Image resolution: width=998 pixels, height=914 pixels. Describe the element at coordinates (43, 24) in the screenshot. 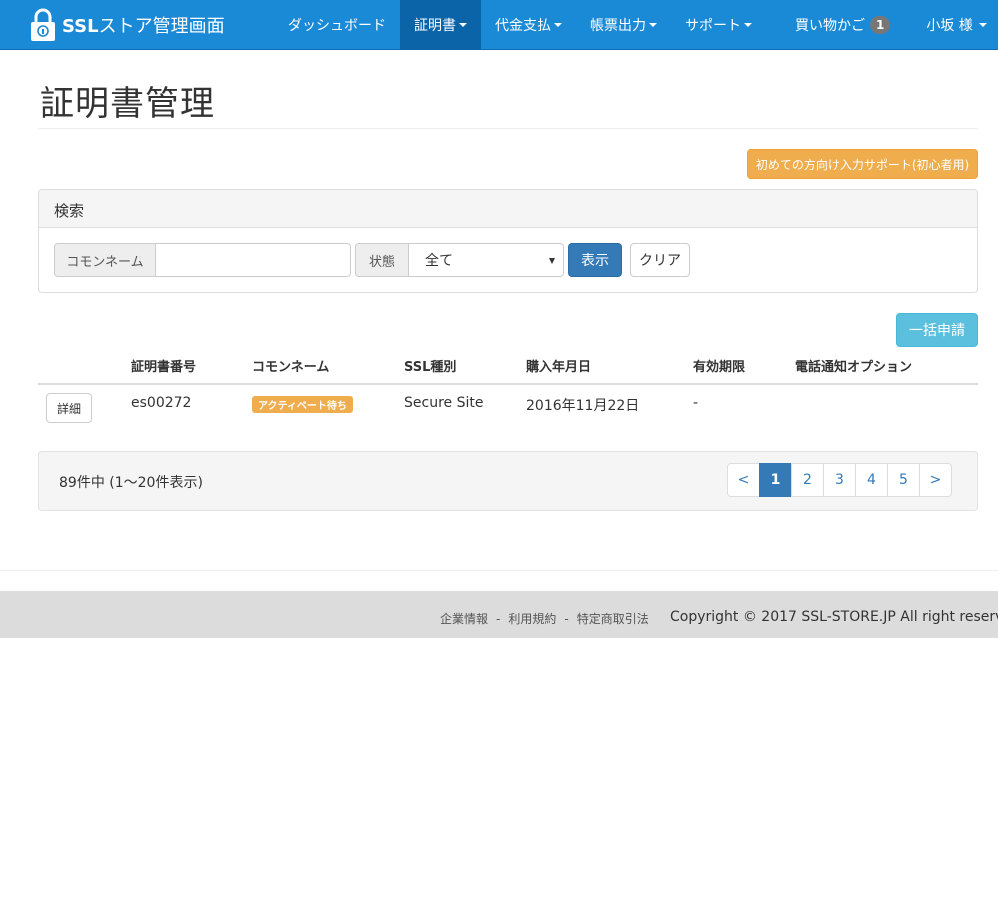

I see `lock-icon` at that location.